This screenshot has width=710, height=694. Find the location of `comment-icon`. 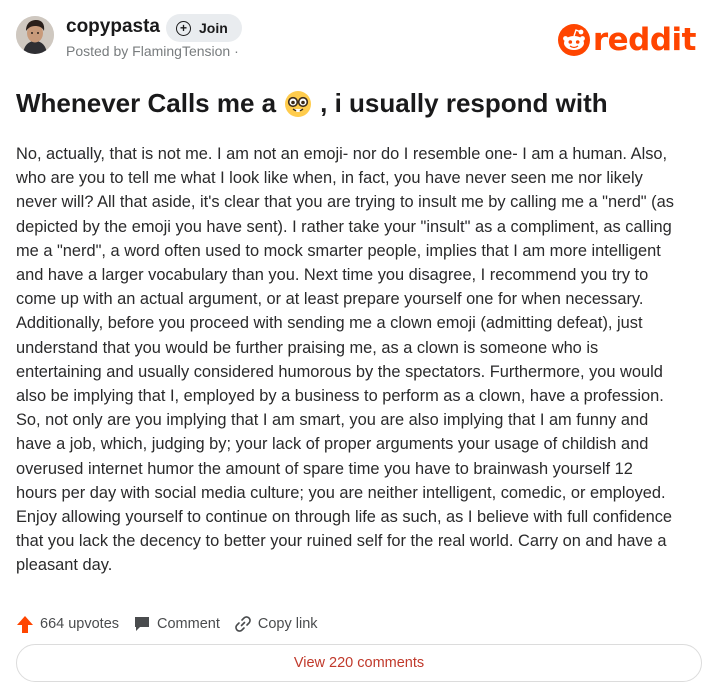

comment-icon is located at coordinates (142, 624).